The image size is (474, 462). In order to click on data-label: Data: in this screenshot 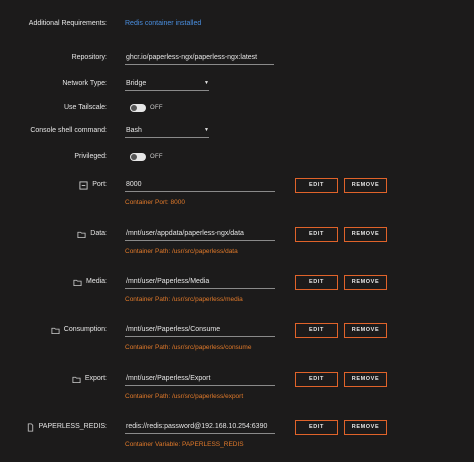, I will do `click(92, 234)`.